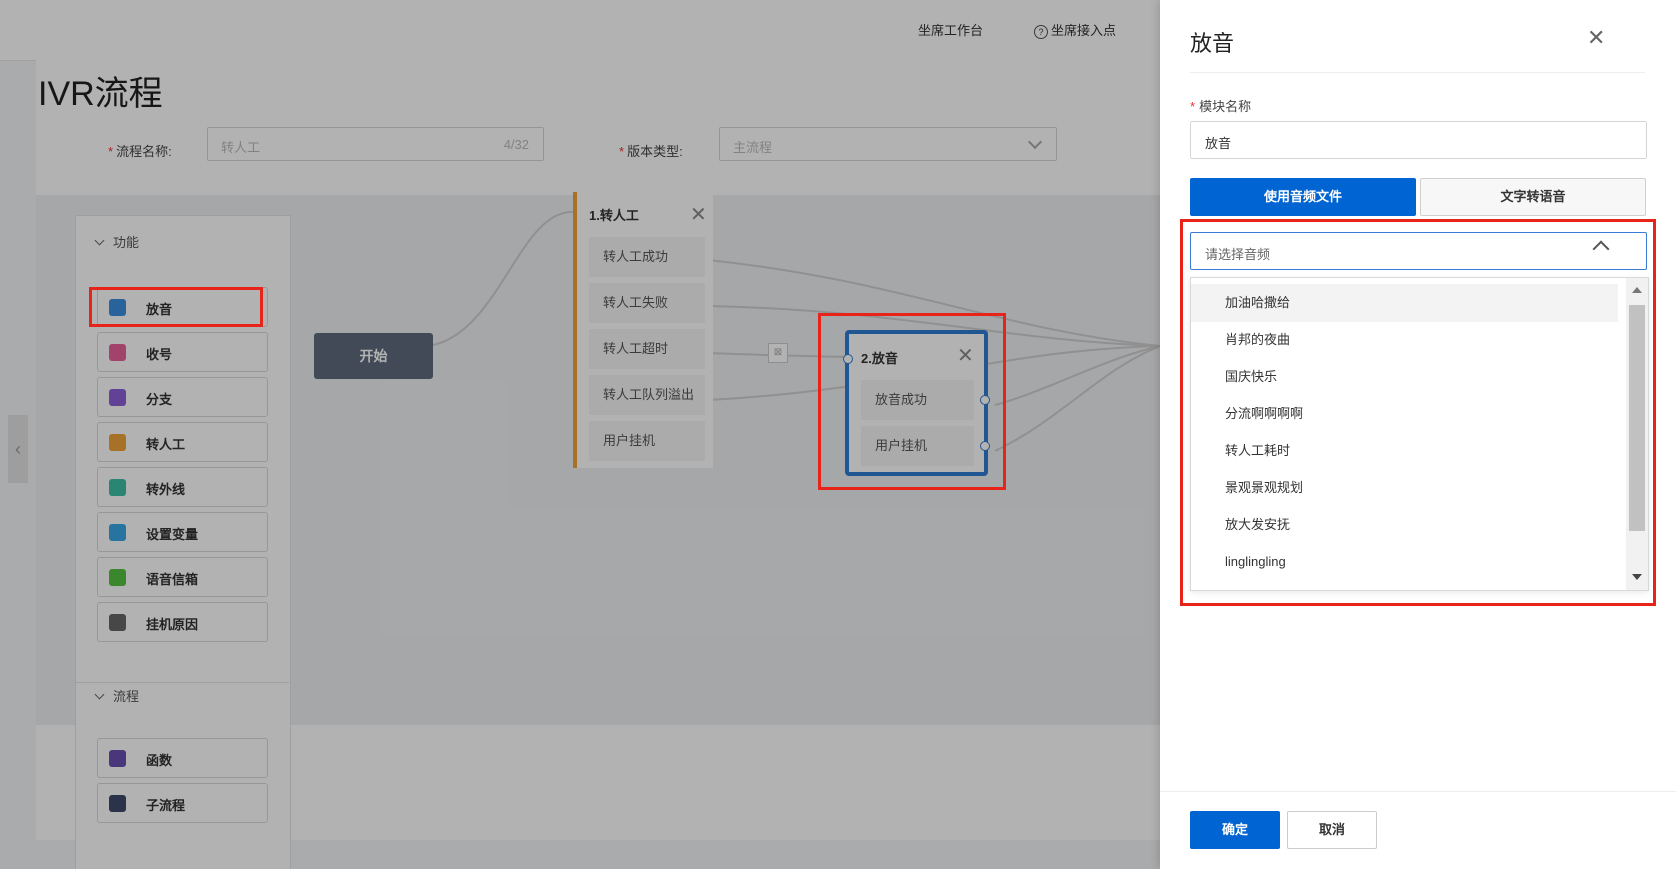  What do you see at coordinates (1418, 791) in the screenshot?
I see `drawer-footer-divider` at bounding box center [1418, 791].